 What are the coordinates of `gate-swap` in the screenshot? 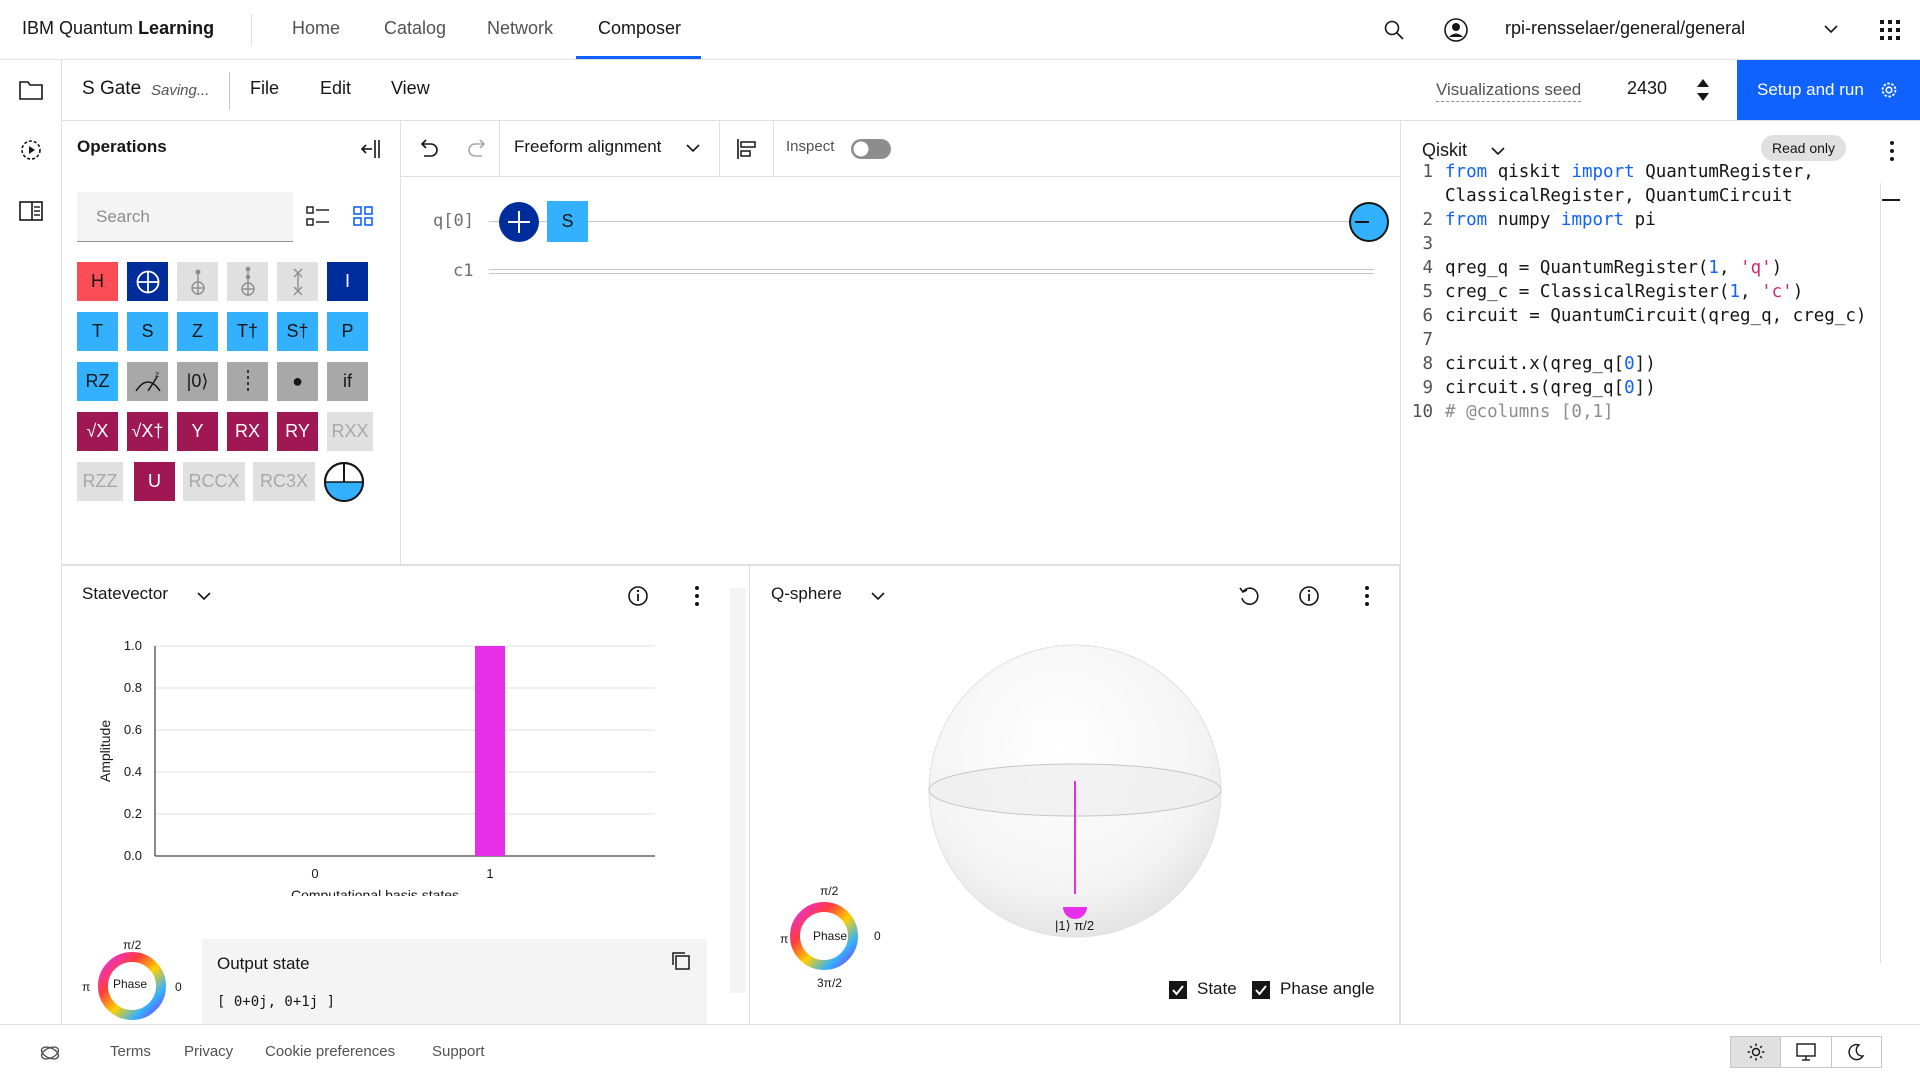 It's located at (297, 281).